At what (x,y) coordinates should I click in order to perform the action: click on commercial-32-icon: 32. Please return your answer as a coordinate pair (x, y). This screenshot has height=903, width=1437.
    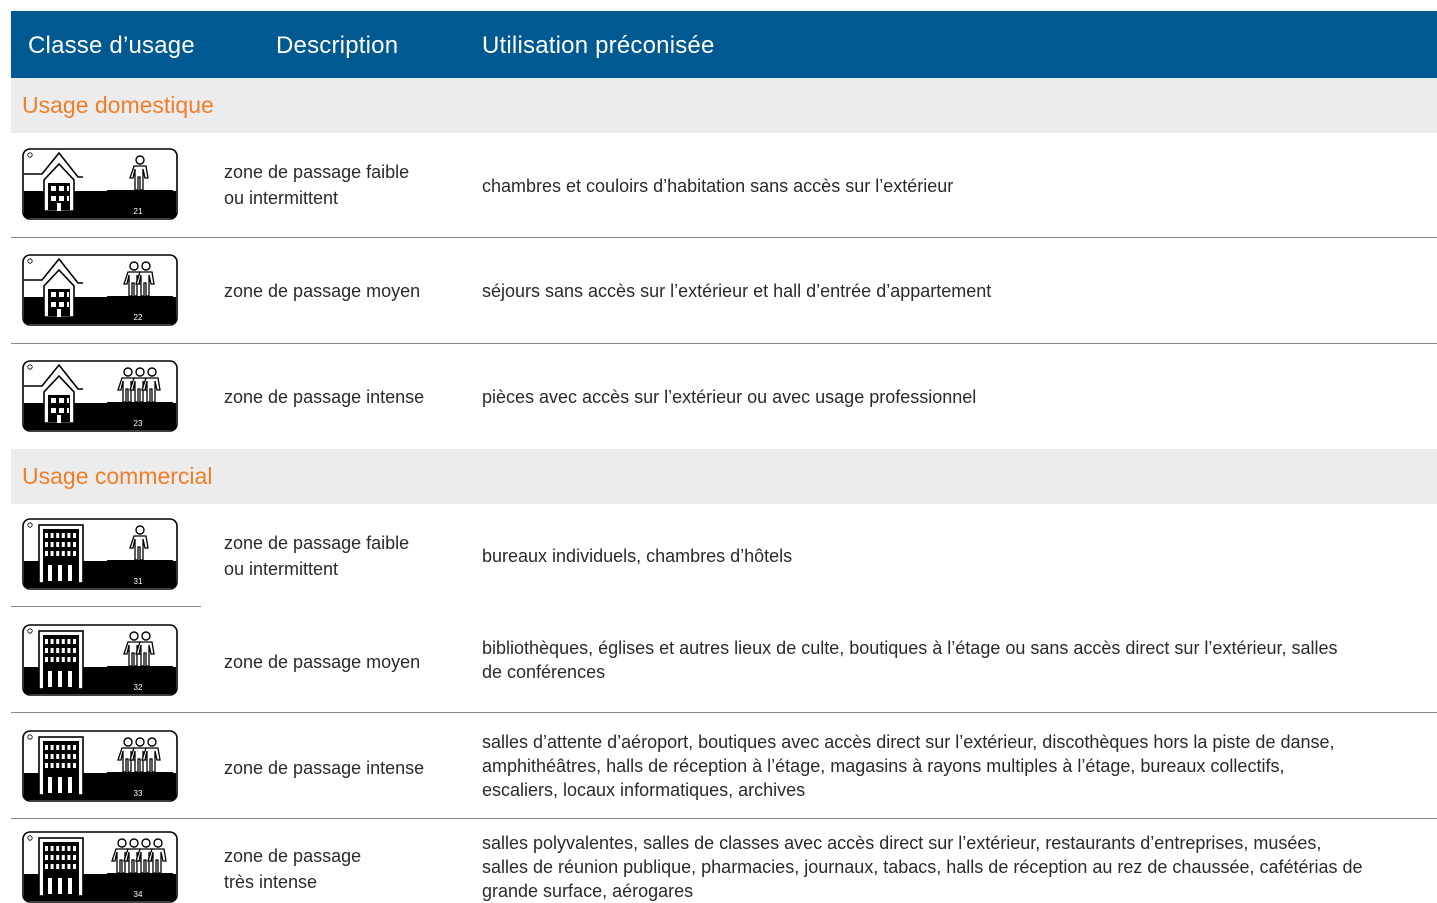
    Looking at the image, I should click on (100, 660).